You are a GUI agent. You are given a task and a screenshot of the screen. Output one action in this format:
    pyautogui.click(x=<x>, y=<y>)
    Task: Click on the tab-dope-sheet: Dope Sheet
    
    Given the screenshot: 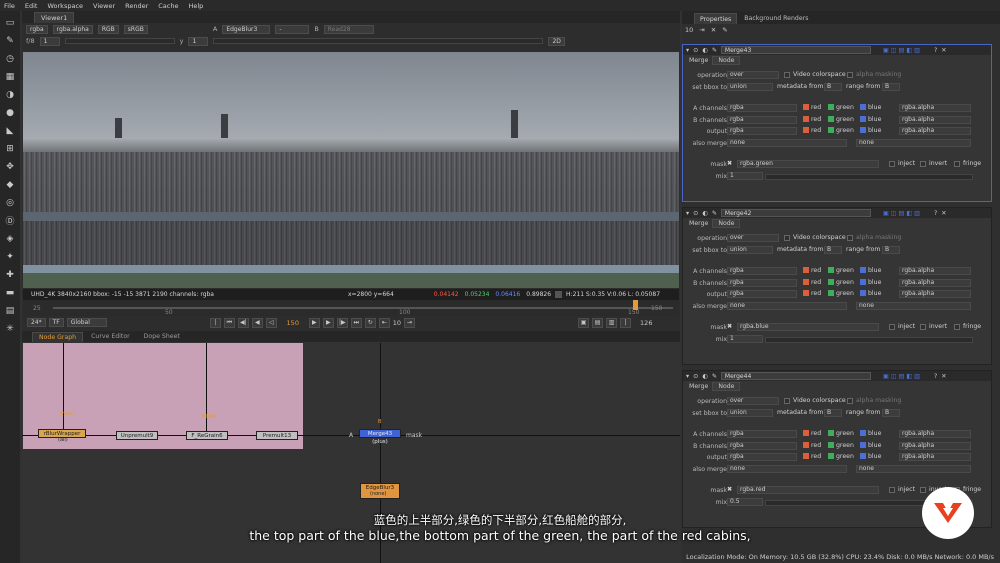 What is the action you would take?
    pyautogui.click(x=162, y=337)
    